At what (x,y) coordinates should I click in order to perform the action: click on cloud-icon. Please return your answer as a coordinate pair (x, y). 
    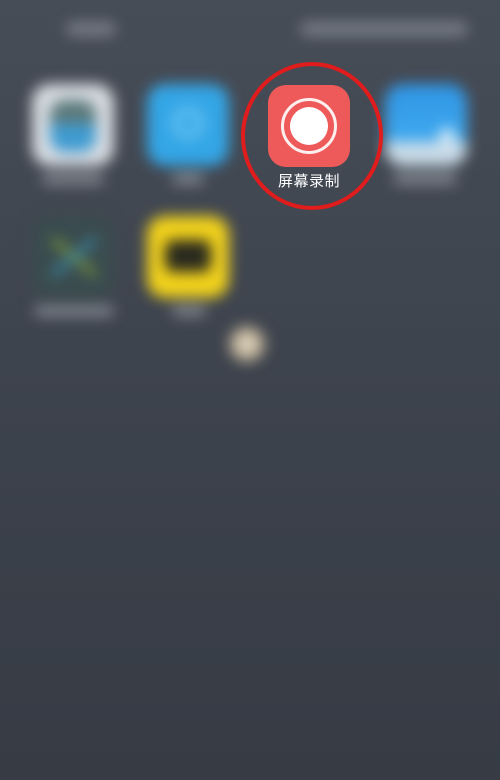
    Looking at the image, I should click on (426, 125).